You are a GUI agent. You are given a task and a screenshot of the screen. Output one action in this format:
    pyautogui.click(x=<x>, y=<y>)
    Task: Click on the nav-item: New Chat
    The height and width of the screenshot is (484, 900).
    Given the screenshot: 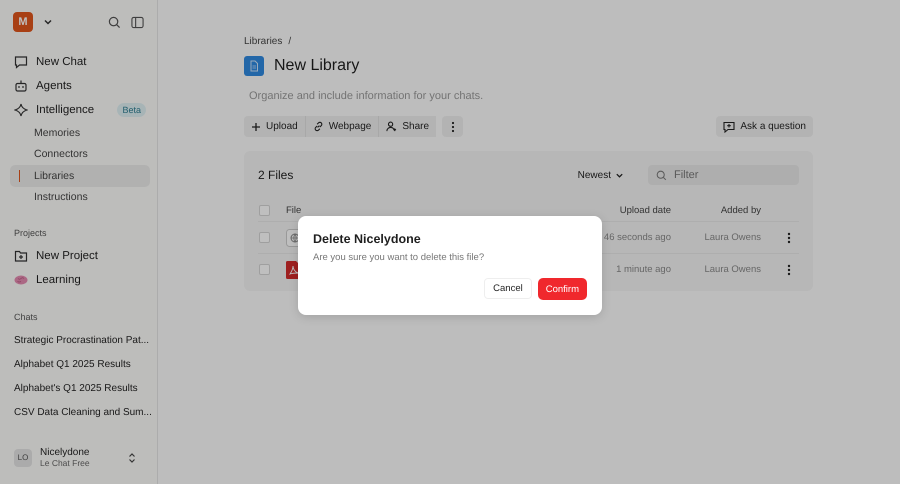 What is the action you would take?
    pyautogui.click(x=80, y=62)
    